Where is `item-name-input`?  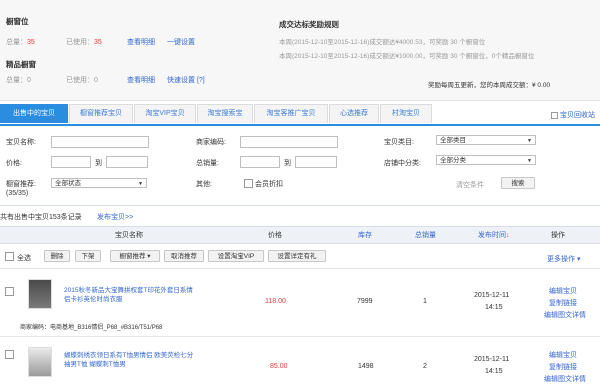 item-name-input is located at coordinates (100, 142).